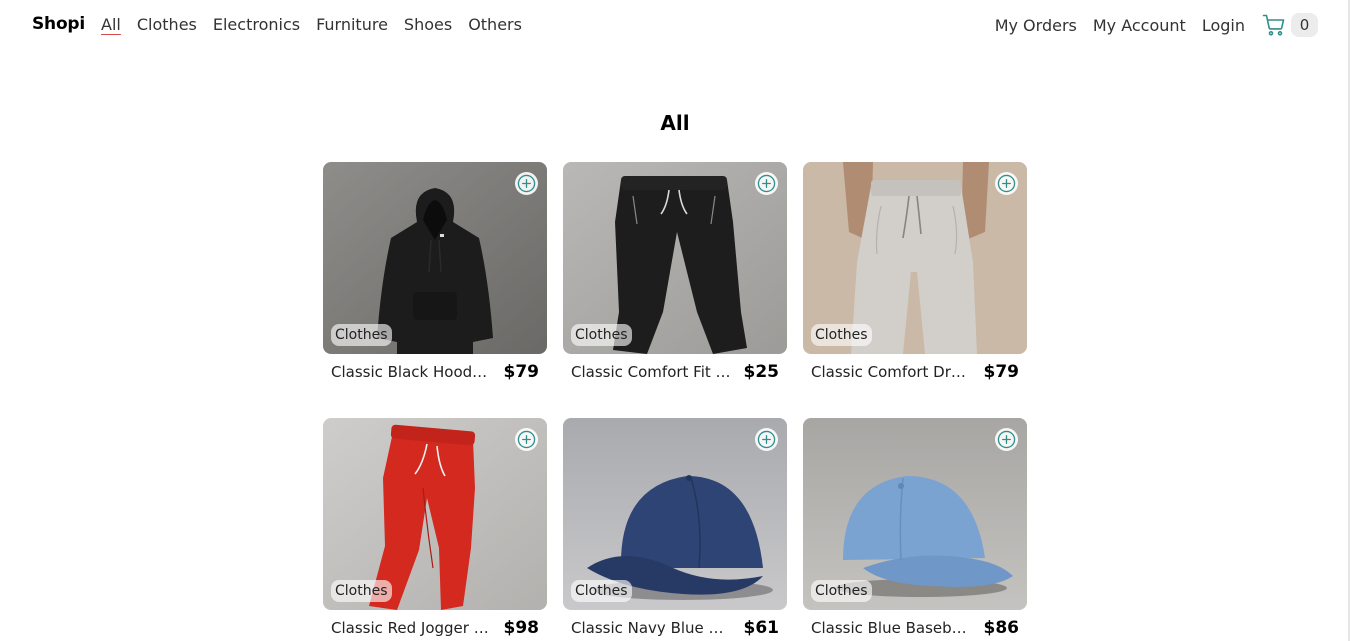 Image resolution: width=1350 pixels, height=641 pixels. I want to click on product-card: Clothes Classic Comfort Fit Joggers $25, so click(675, 274).